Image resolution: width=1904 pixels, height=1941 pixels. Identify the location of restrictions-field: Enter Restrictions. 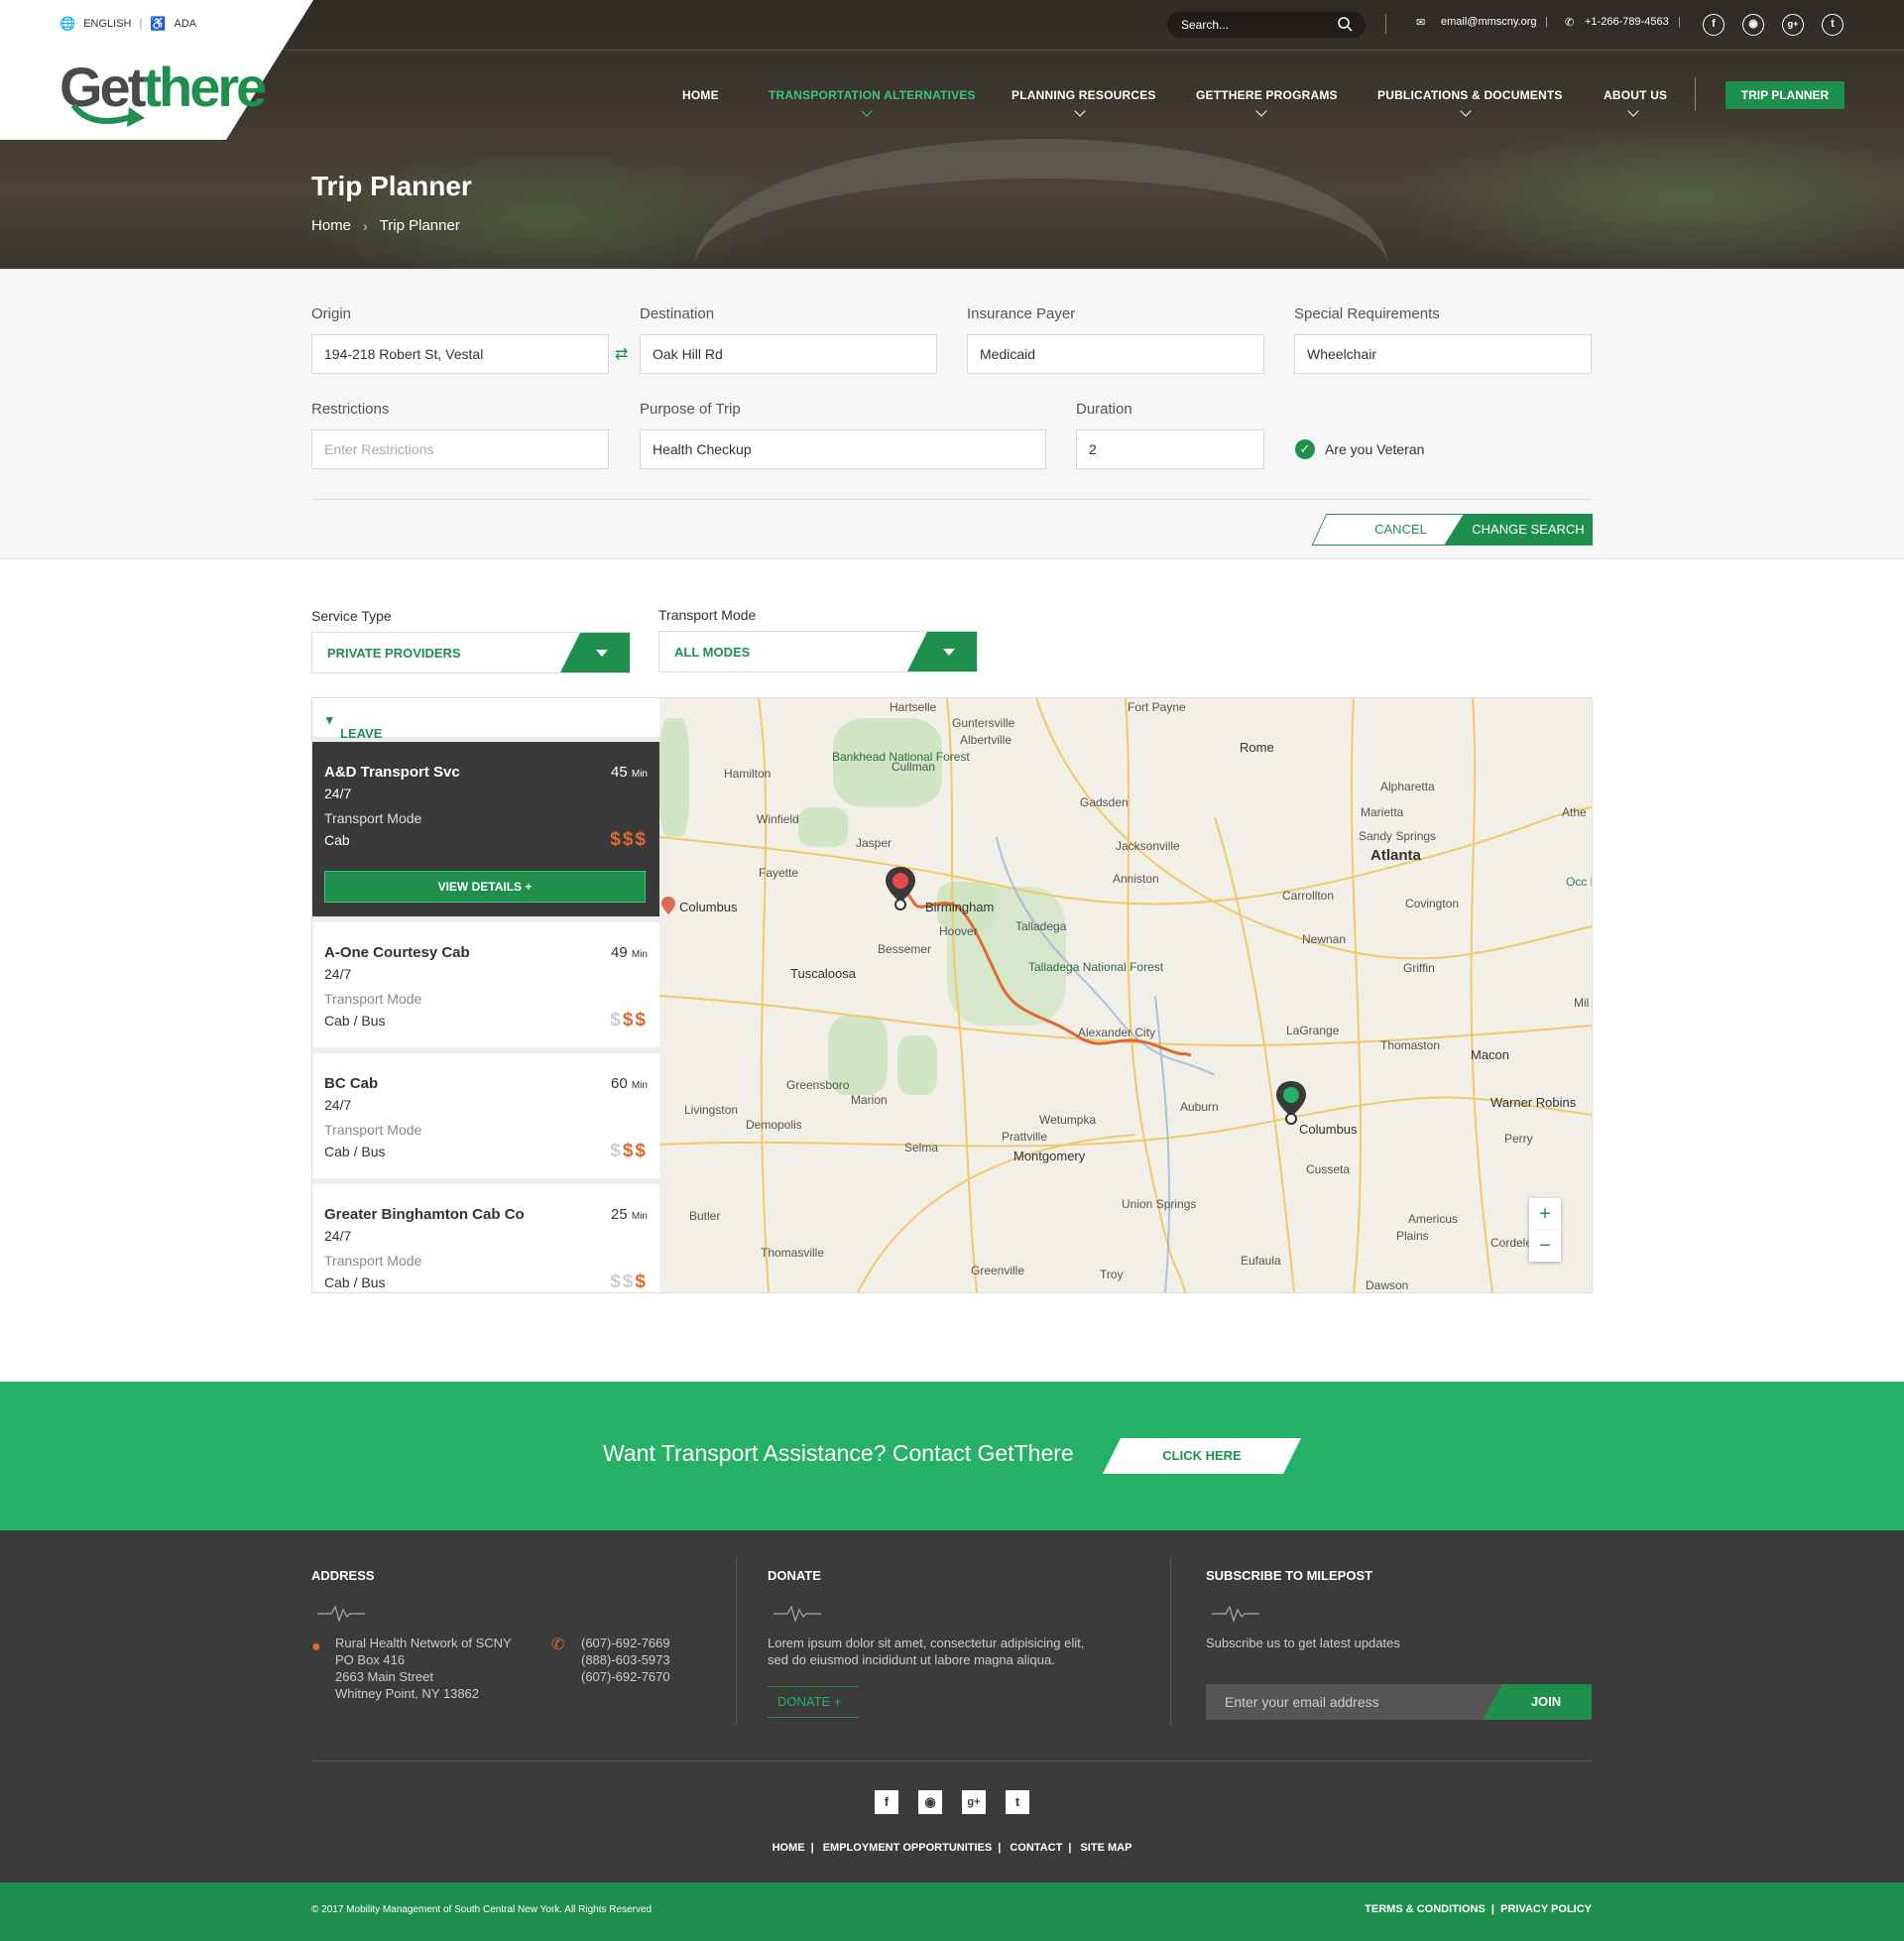
(460, 449).